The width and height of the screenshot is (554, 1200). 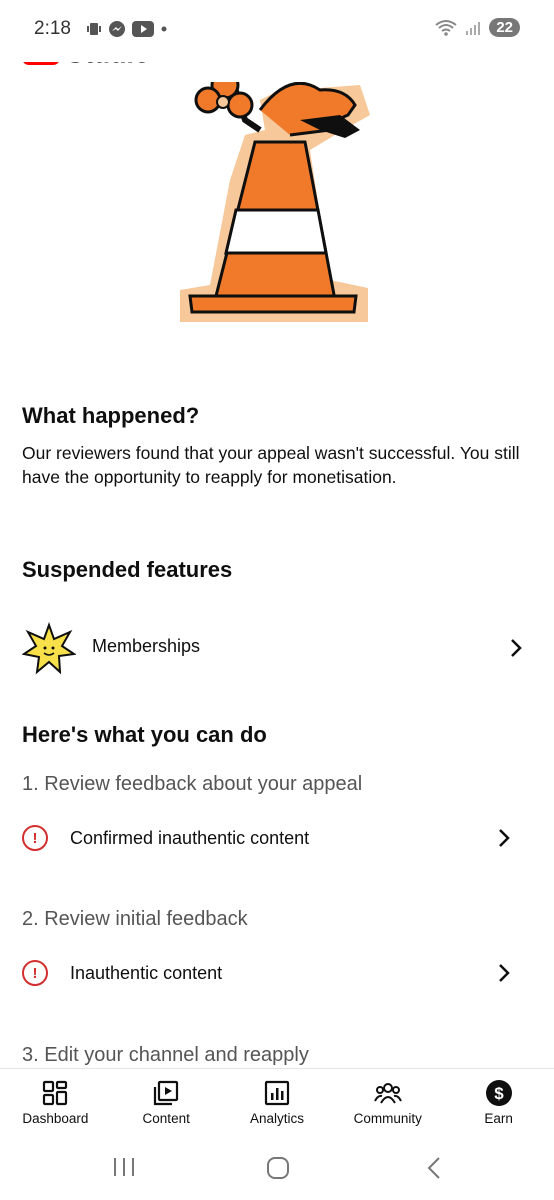 What do you see at coordinates (387, 1118) in the screenshot?
I see `nav-label: Community` at bounding box center [387, 1118].